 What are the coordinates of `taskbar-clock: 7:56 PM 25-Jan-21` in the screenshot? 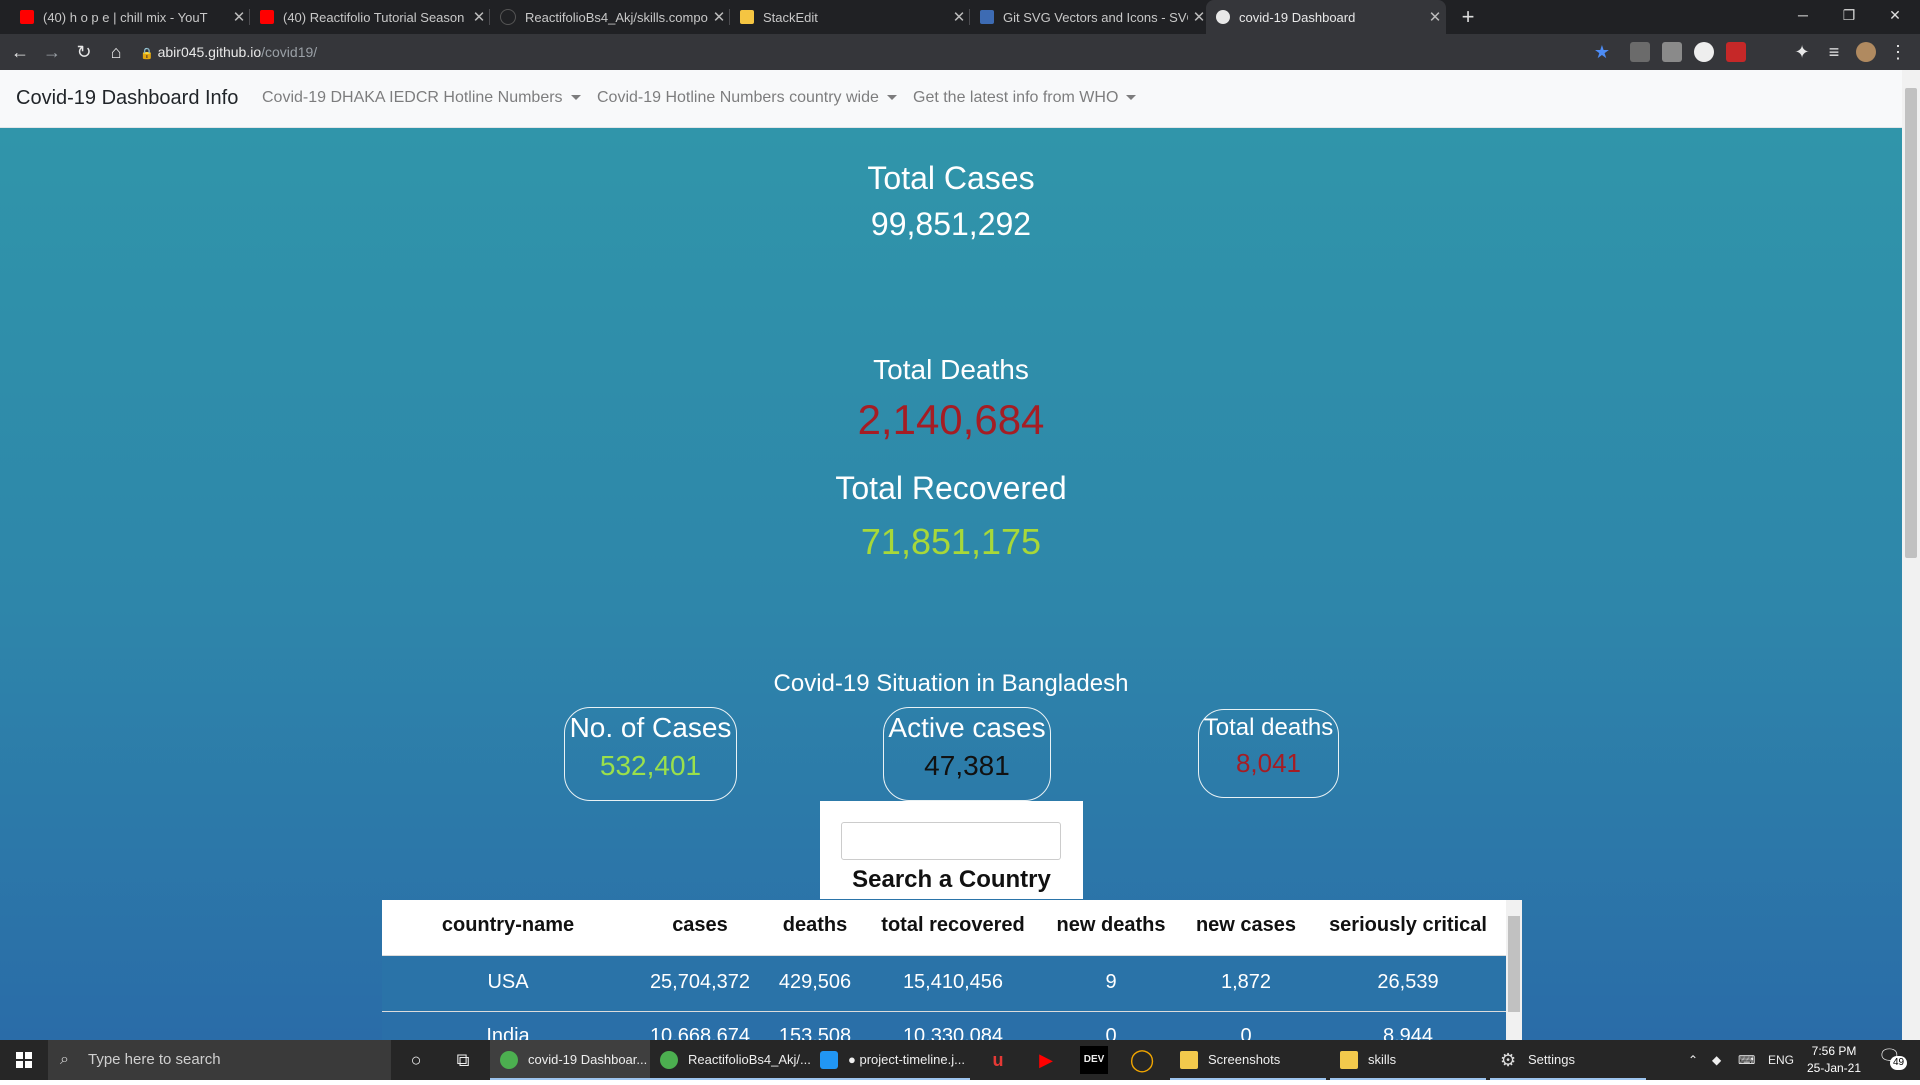 It's located at (1834, 1060).